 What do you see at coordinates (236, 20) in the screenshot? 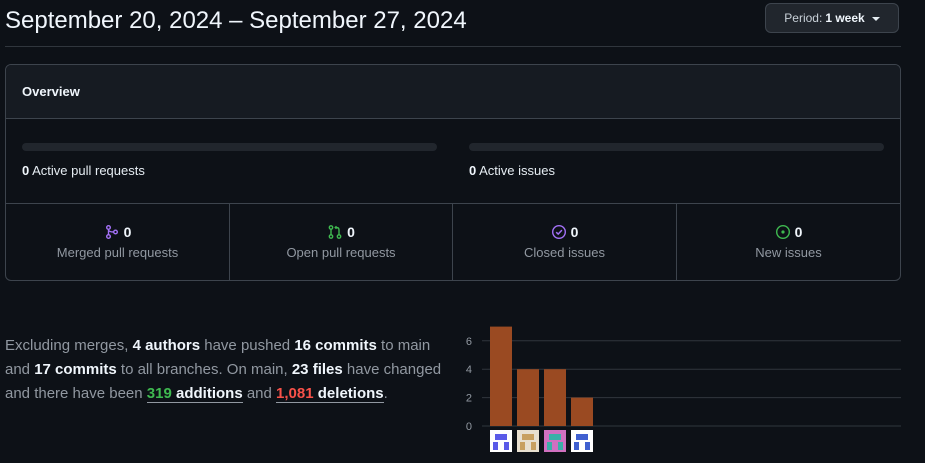
I see `date-range-title: September 20, 2024 – September 27, 2024` at bounding box center [236, 20].